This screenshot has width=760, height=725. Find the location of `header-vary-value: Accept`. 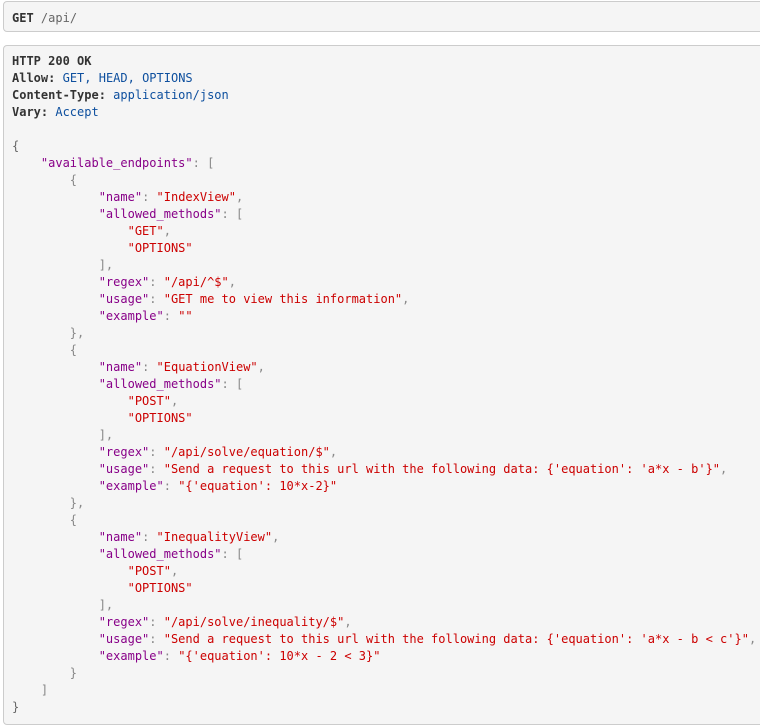

header-vary-value: Accept is located at coordinates (77, 112).